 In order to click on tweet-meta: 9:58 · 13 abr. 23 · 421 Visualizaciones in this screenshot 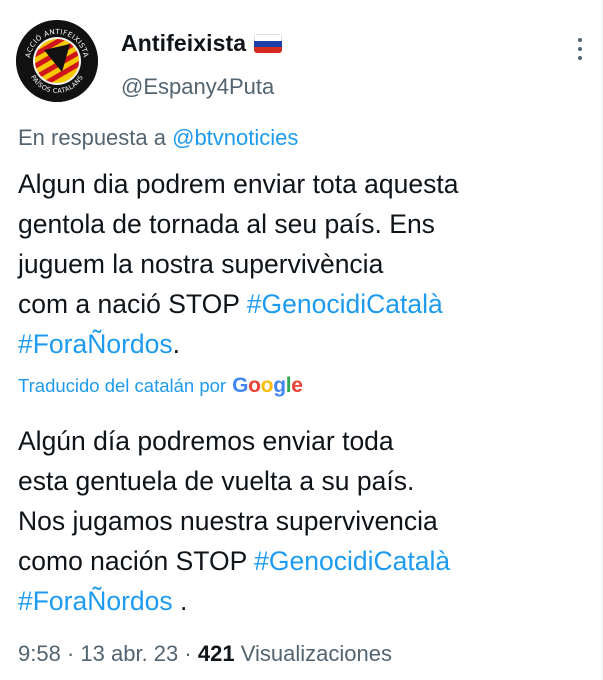, I will do `click(205, 654)`.